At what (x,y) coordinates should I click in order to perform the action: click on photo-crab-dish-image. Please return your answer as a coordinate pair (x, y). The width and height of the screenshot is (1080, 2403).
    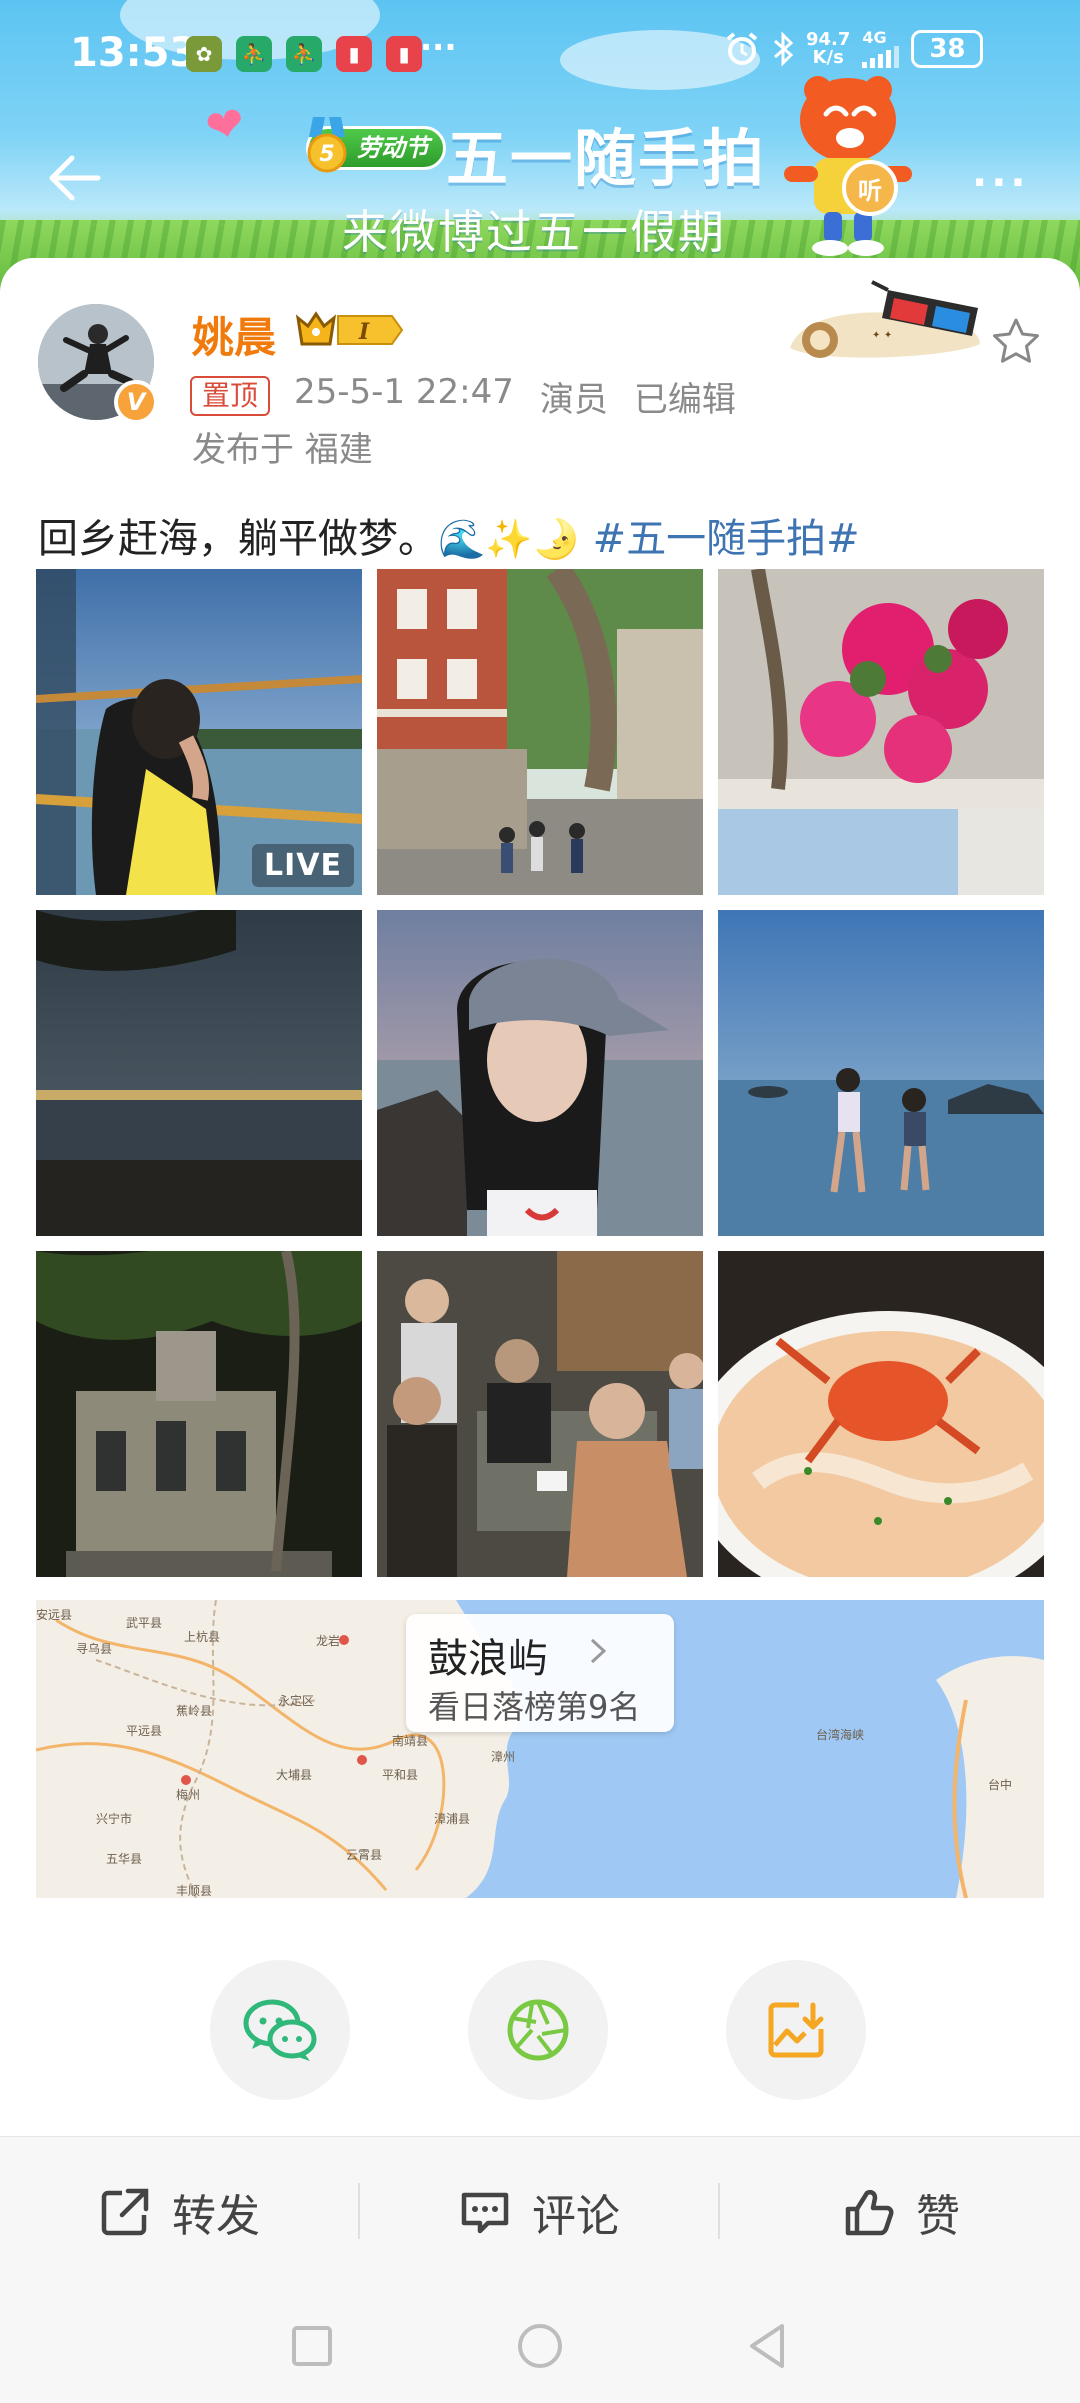
    Looking at the image, I should click on (881, 1414).